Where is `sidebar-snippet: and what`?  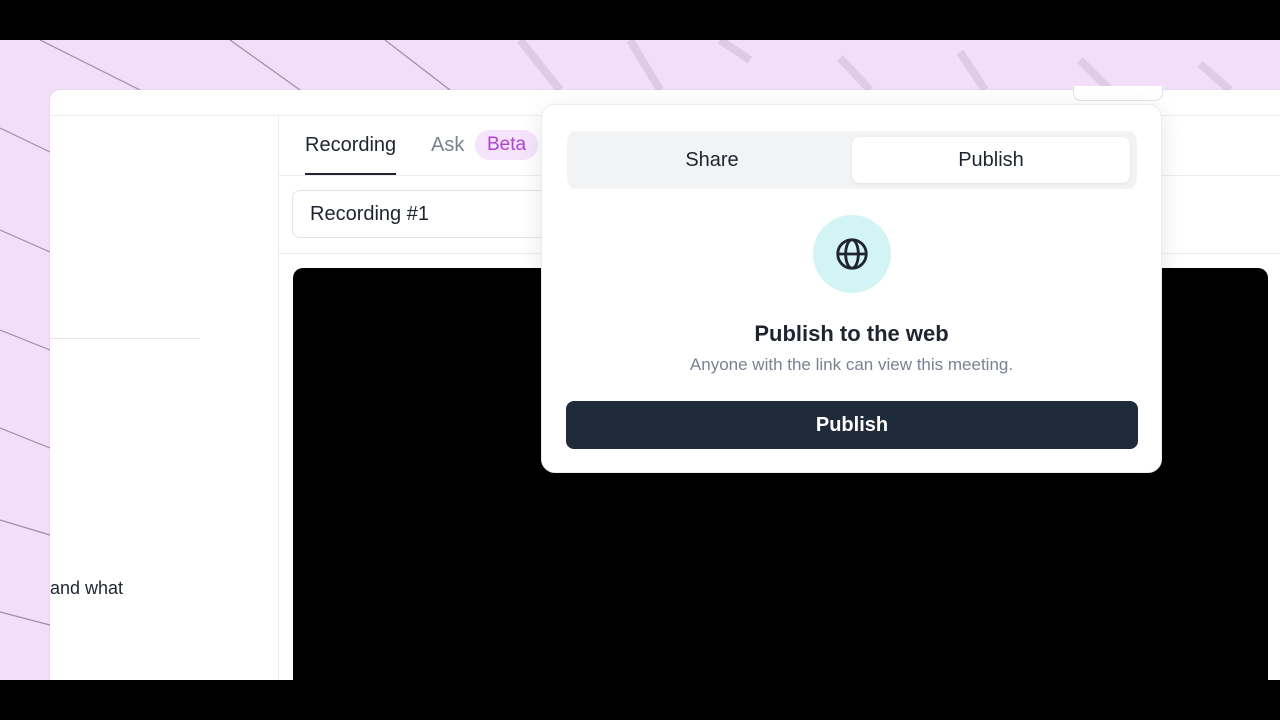
sidebar-snippet: and what is located at coordinates (87, 588).